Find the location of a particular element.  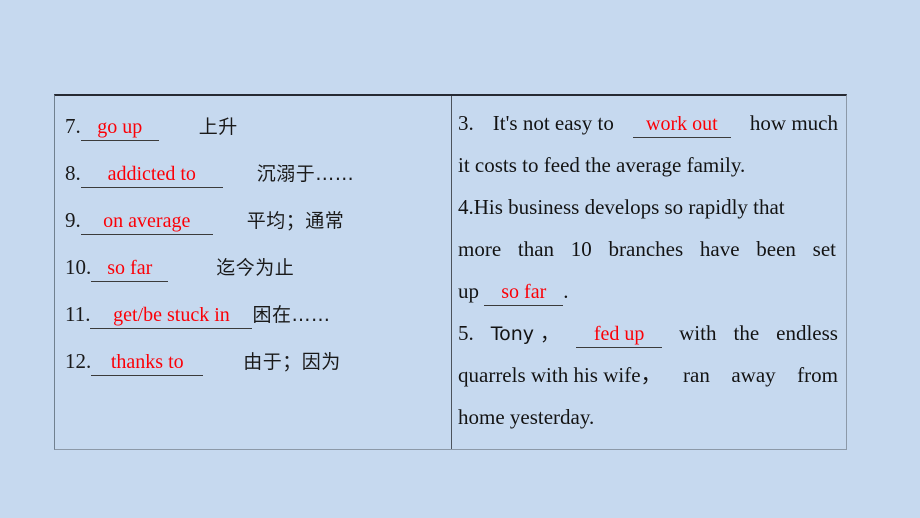

sentence-5-line-2: quarrels with his wife， ran away from is located at coordinates (648, 375).